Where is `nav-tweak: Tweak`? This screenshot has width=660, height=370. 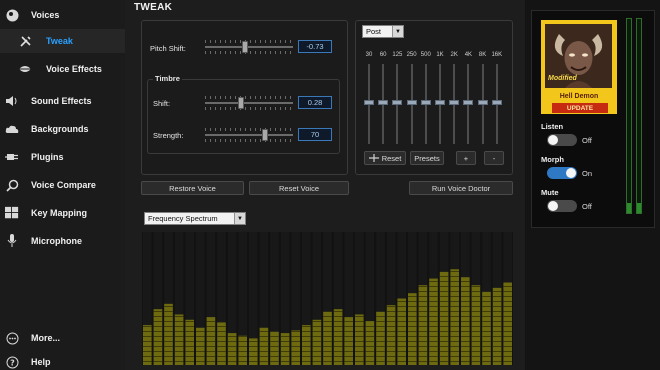 nav-tweak: Tweak is located at coordinates (62, 41).